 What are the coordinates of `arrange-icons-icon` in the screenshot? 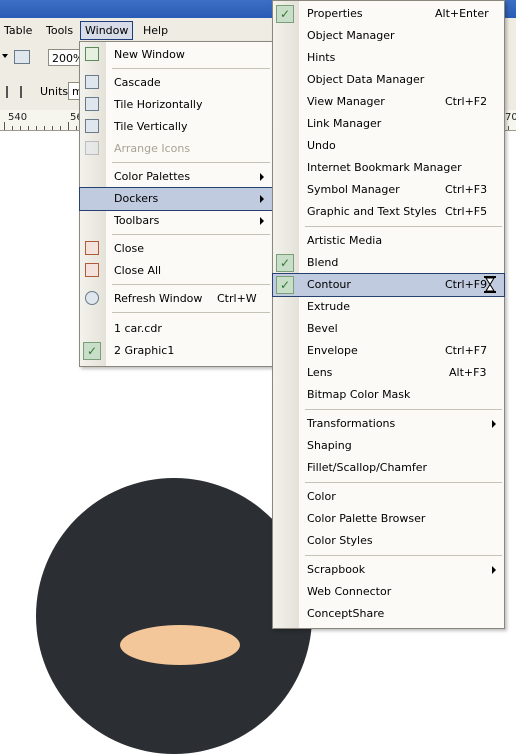 It's located at (92, 148).